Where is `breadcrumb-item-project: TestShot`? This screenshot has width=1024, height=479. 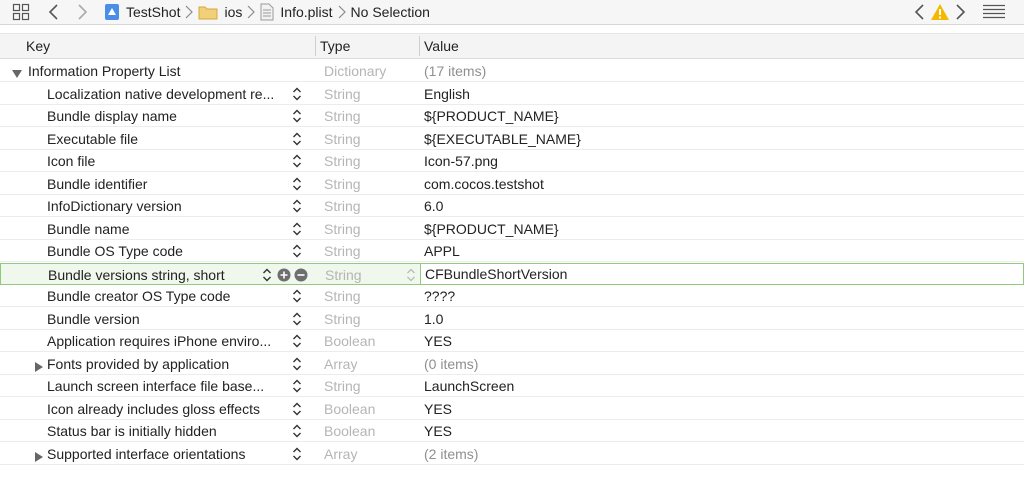
breadcrumb-item-project: TestShot is located at coordinates (142, 12).